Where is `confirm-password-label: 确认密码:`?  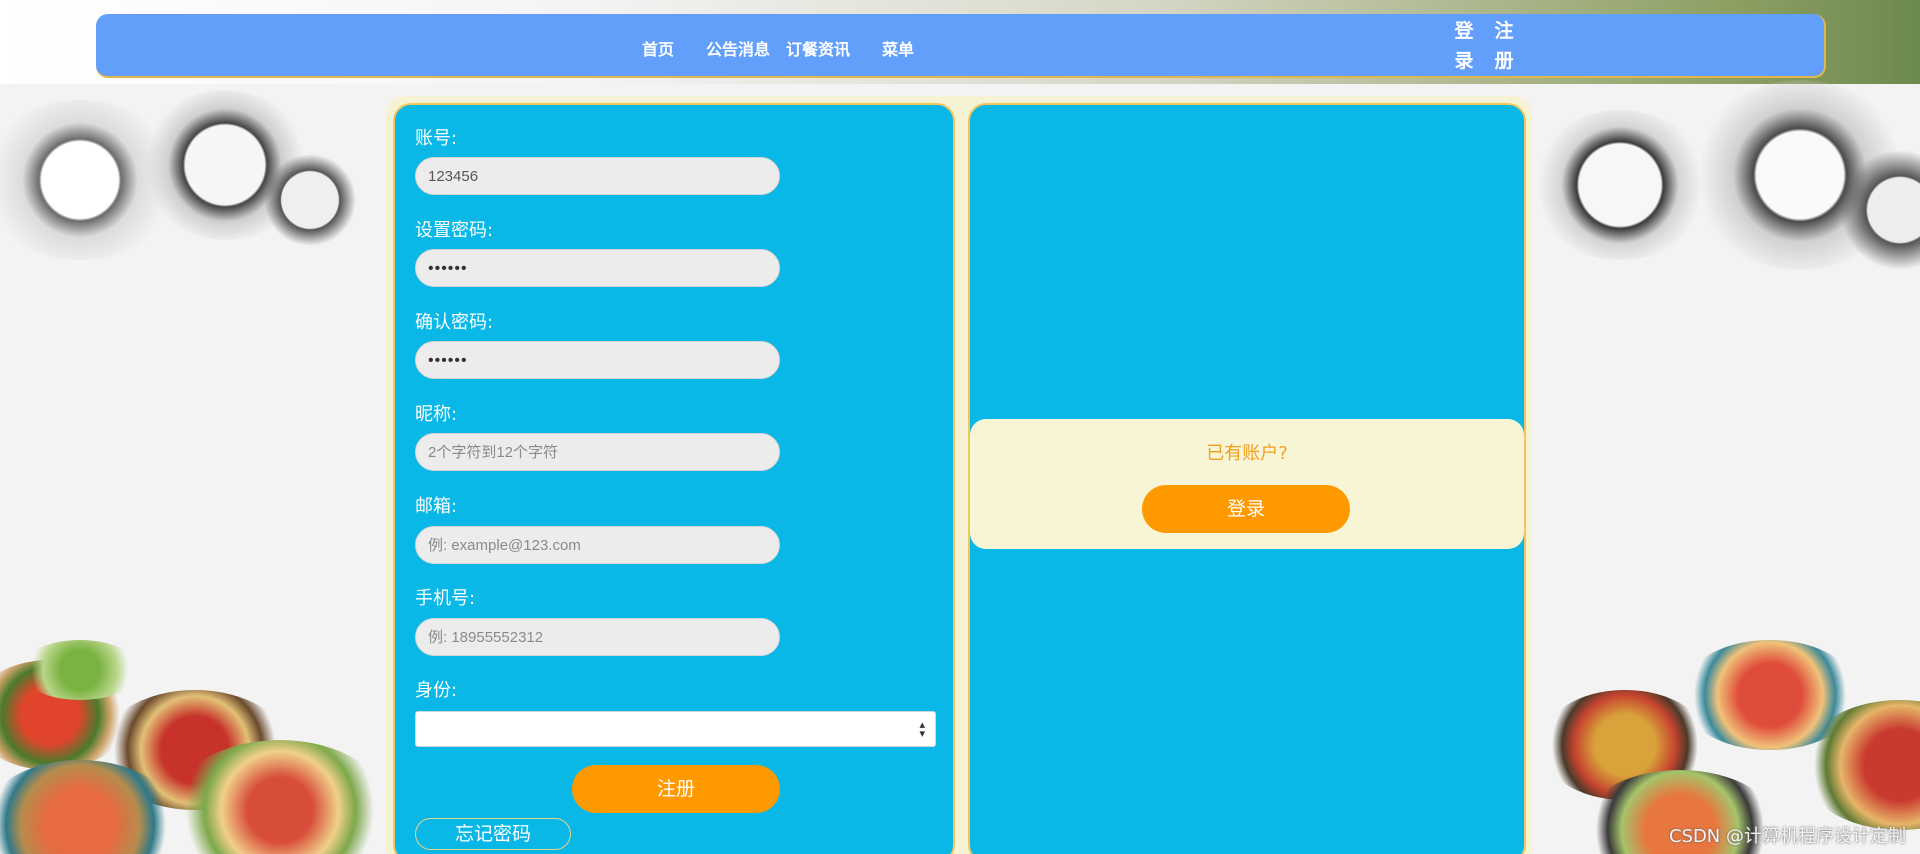
confirm-password-label: 确认密码: is located at coordinates (454, 322).